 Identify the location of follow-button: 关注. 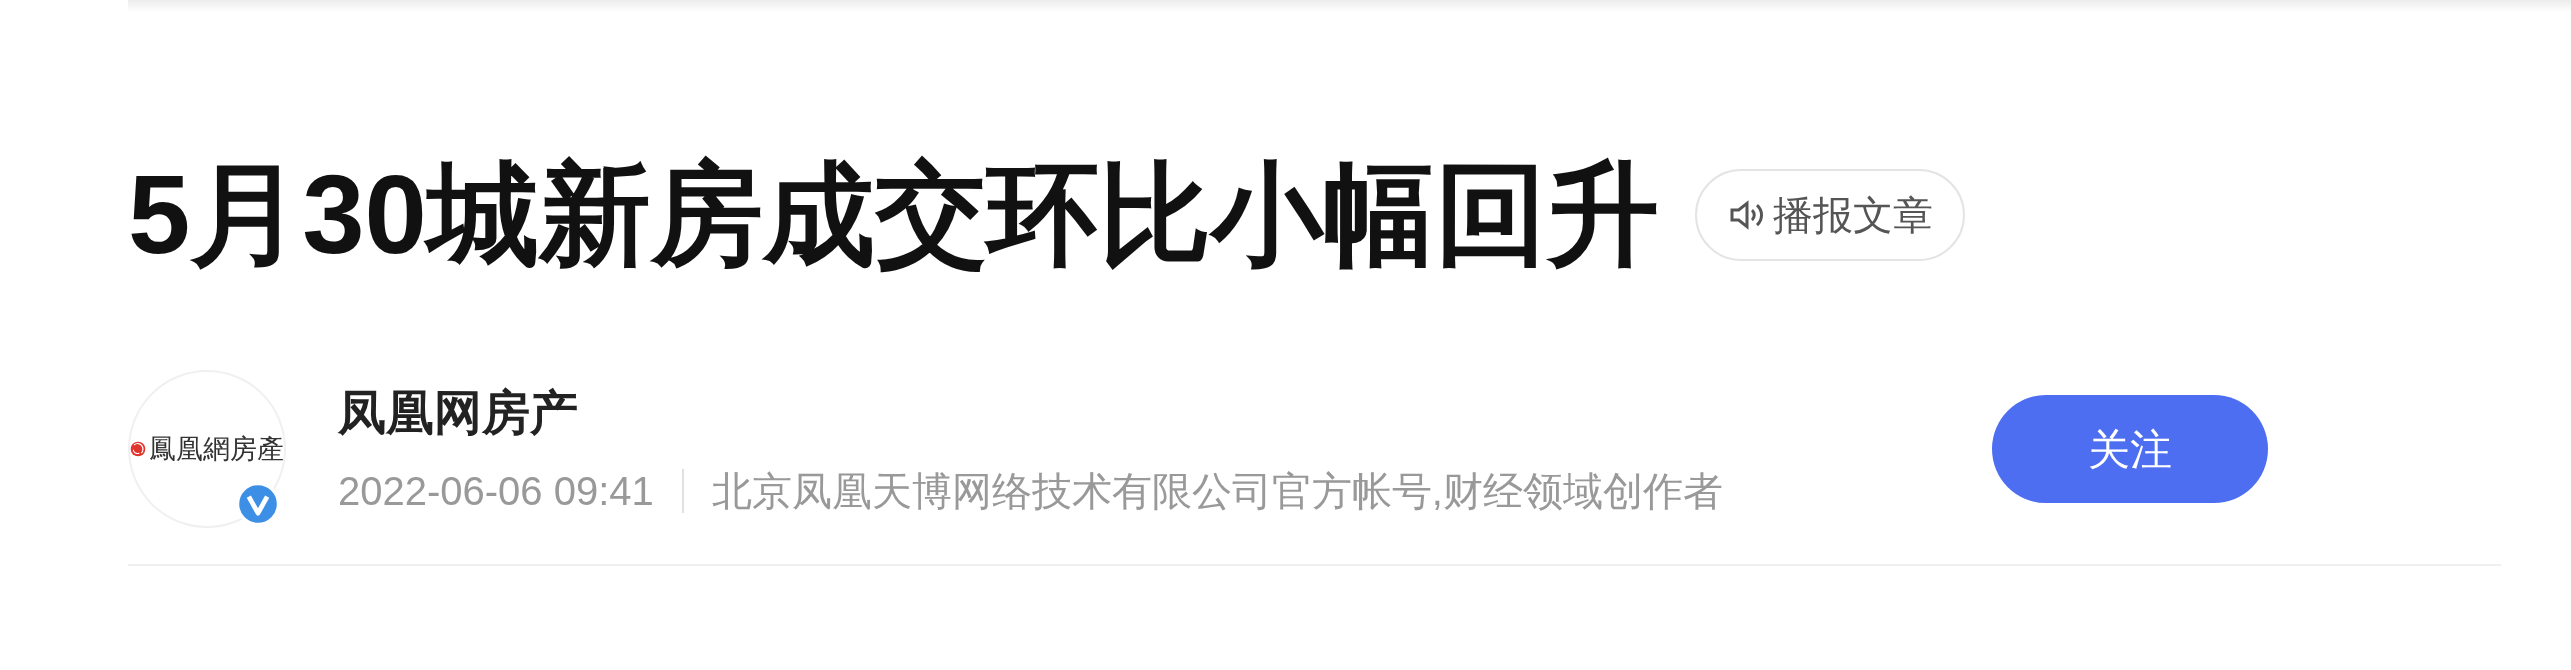
(2130, 449).